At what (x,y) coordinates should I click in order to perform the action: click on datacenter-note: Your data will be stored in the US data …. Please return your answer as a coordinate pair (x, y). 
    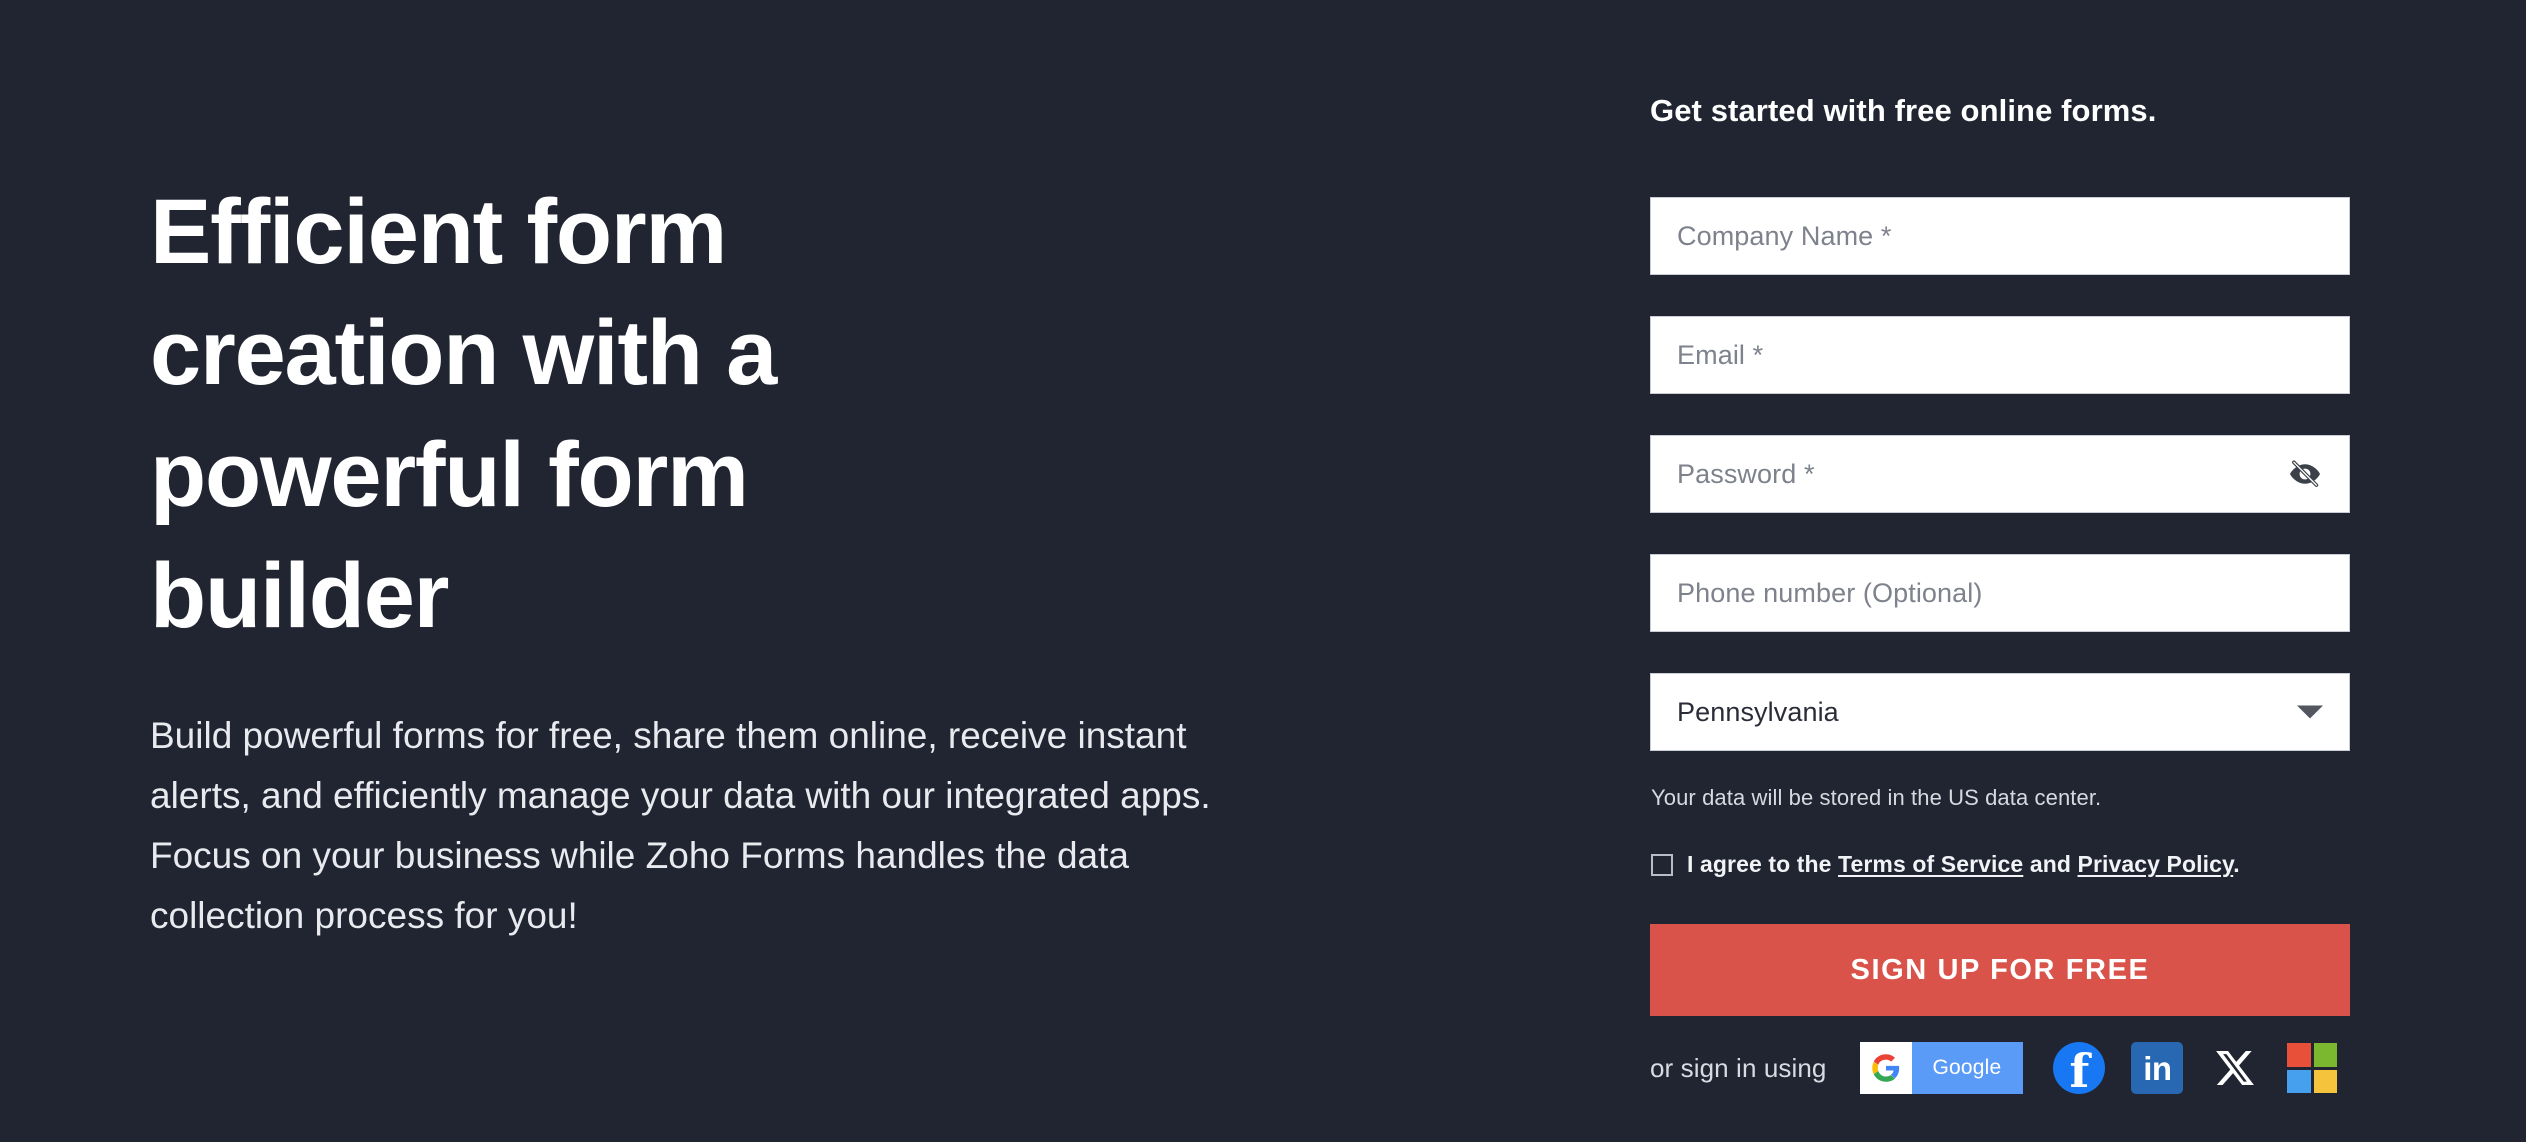
    Looking at the image, I should click on (1876, 797).